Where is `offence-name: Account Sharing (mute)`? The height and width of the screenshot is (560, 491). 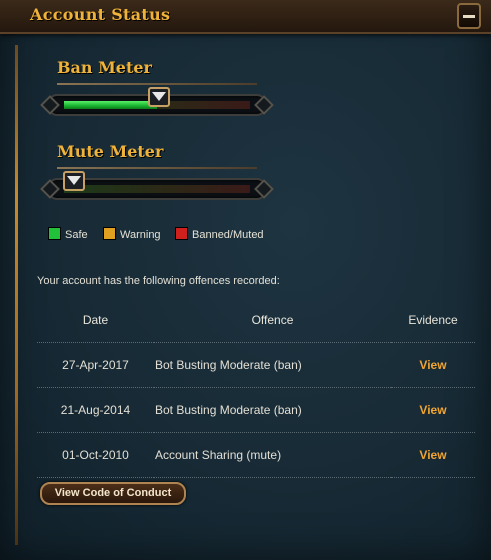 offence-name: Account Sharing (mute) is located at coordinates (272, 455).